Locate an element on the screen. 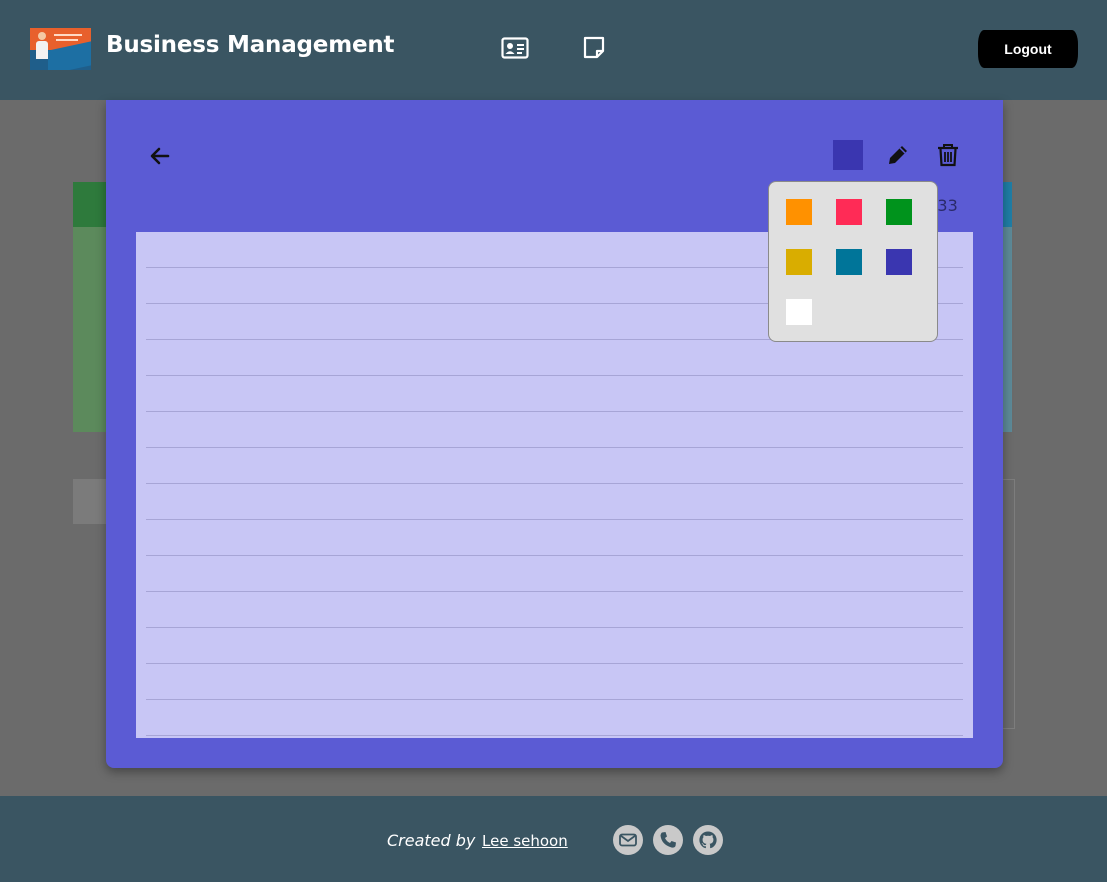  created-by-label: Created by is located at coordinates (431, 840).